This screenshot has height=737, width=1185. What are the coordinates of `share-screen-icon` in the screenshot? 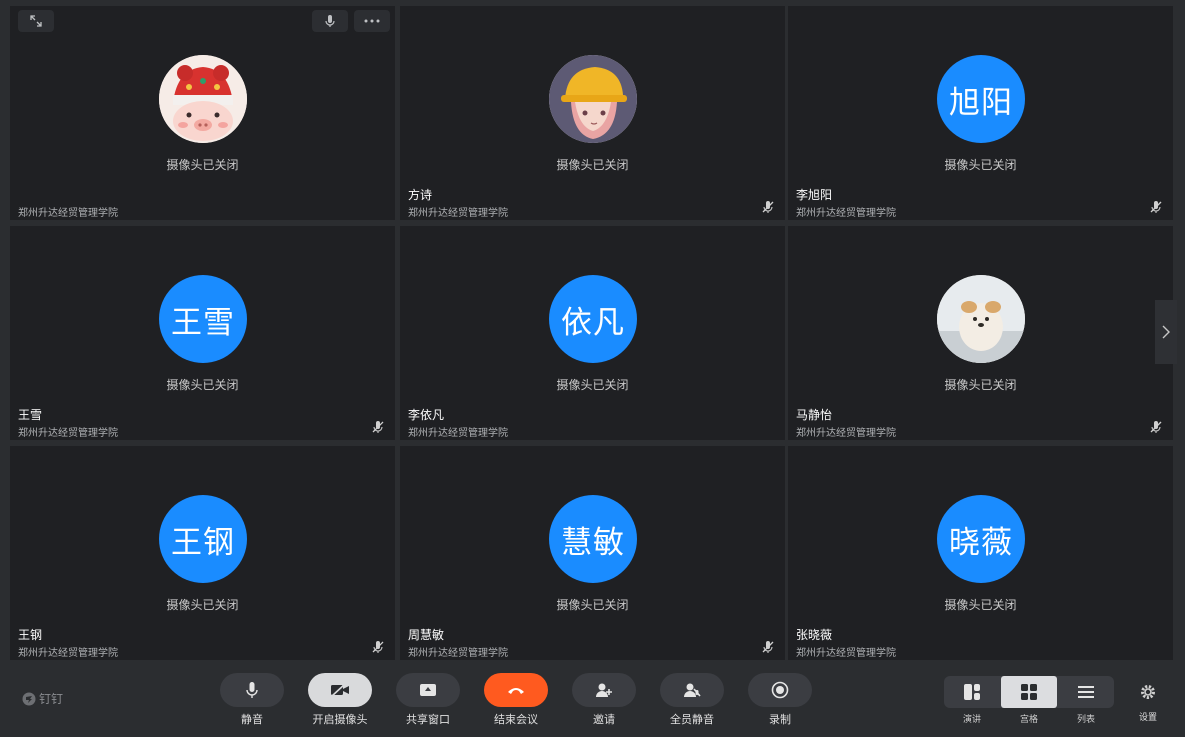 It's located at (428, 690).